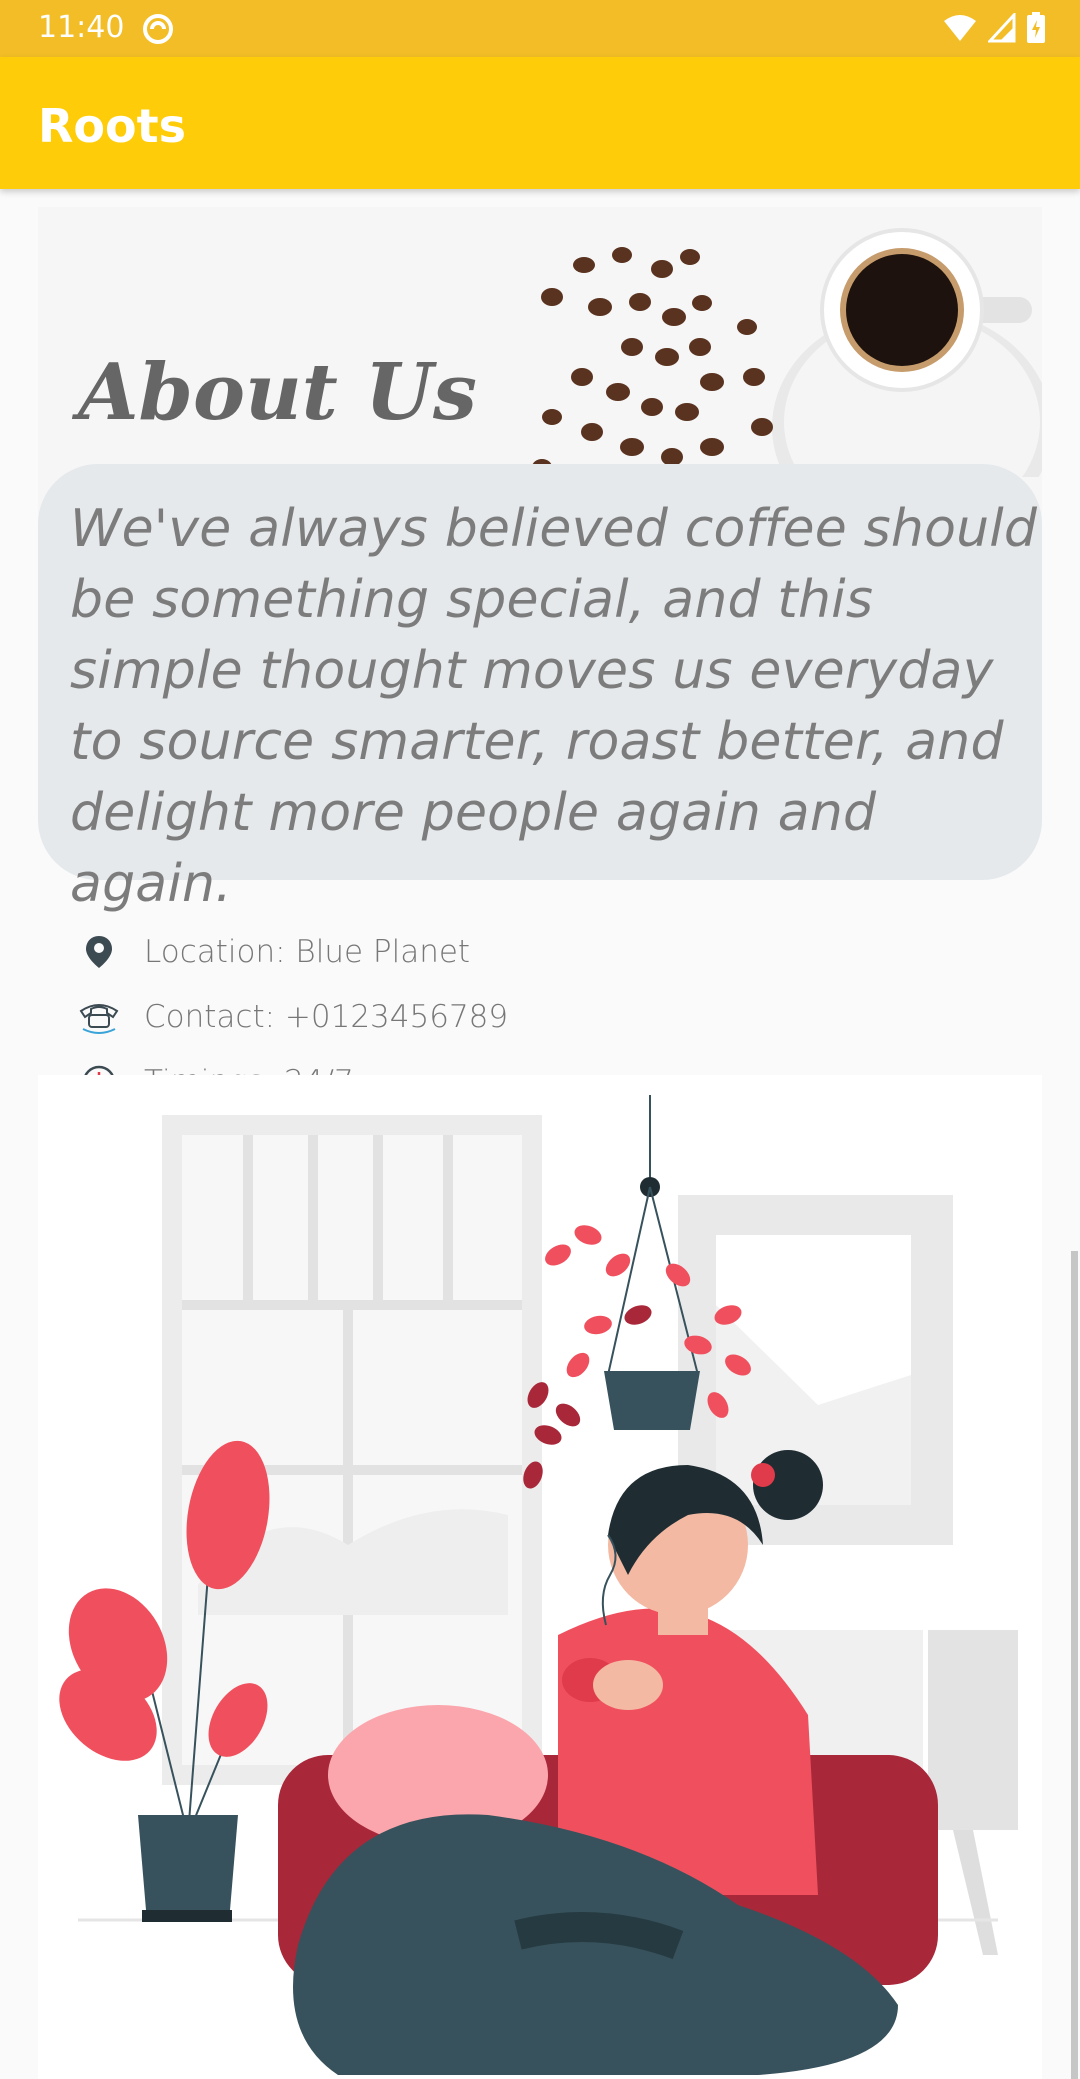  What do you see at coordinates (307, 951) in the screenshot?
I see `location-label: Location: Blue Planet` at bounding box center [307, 951].